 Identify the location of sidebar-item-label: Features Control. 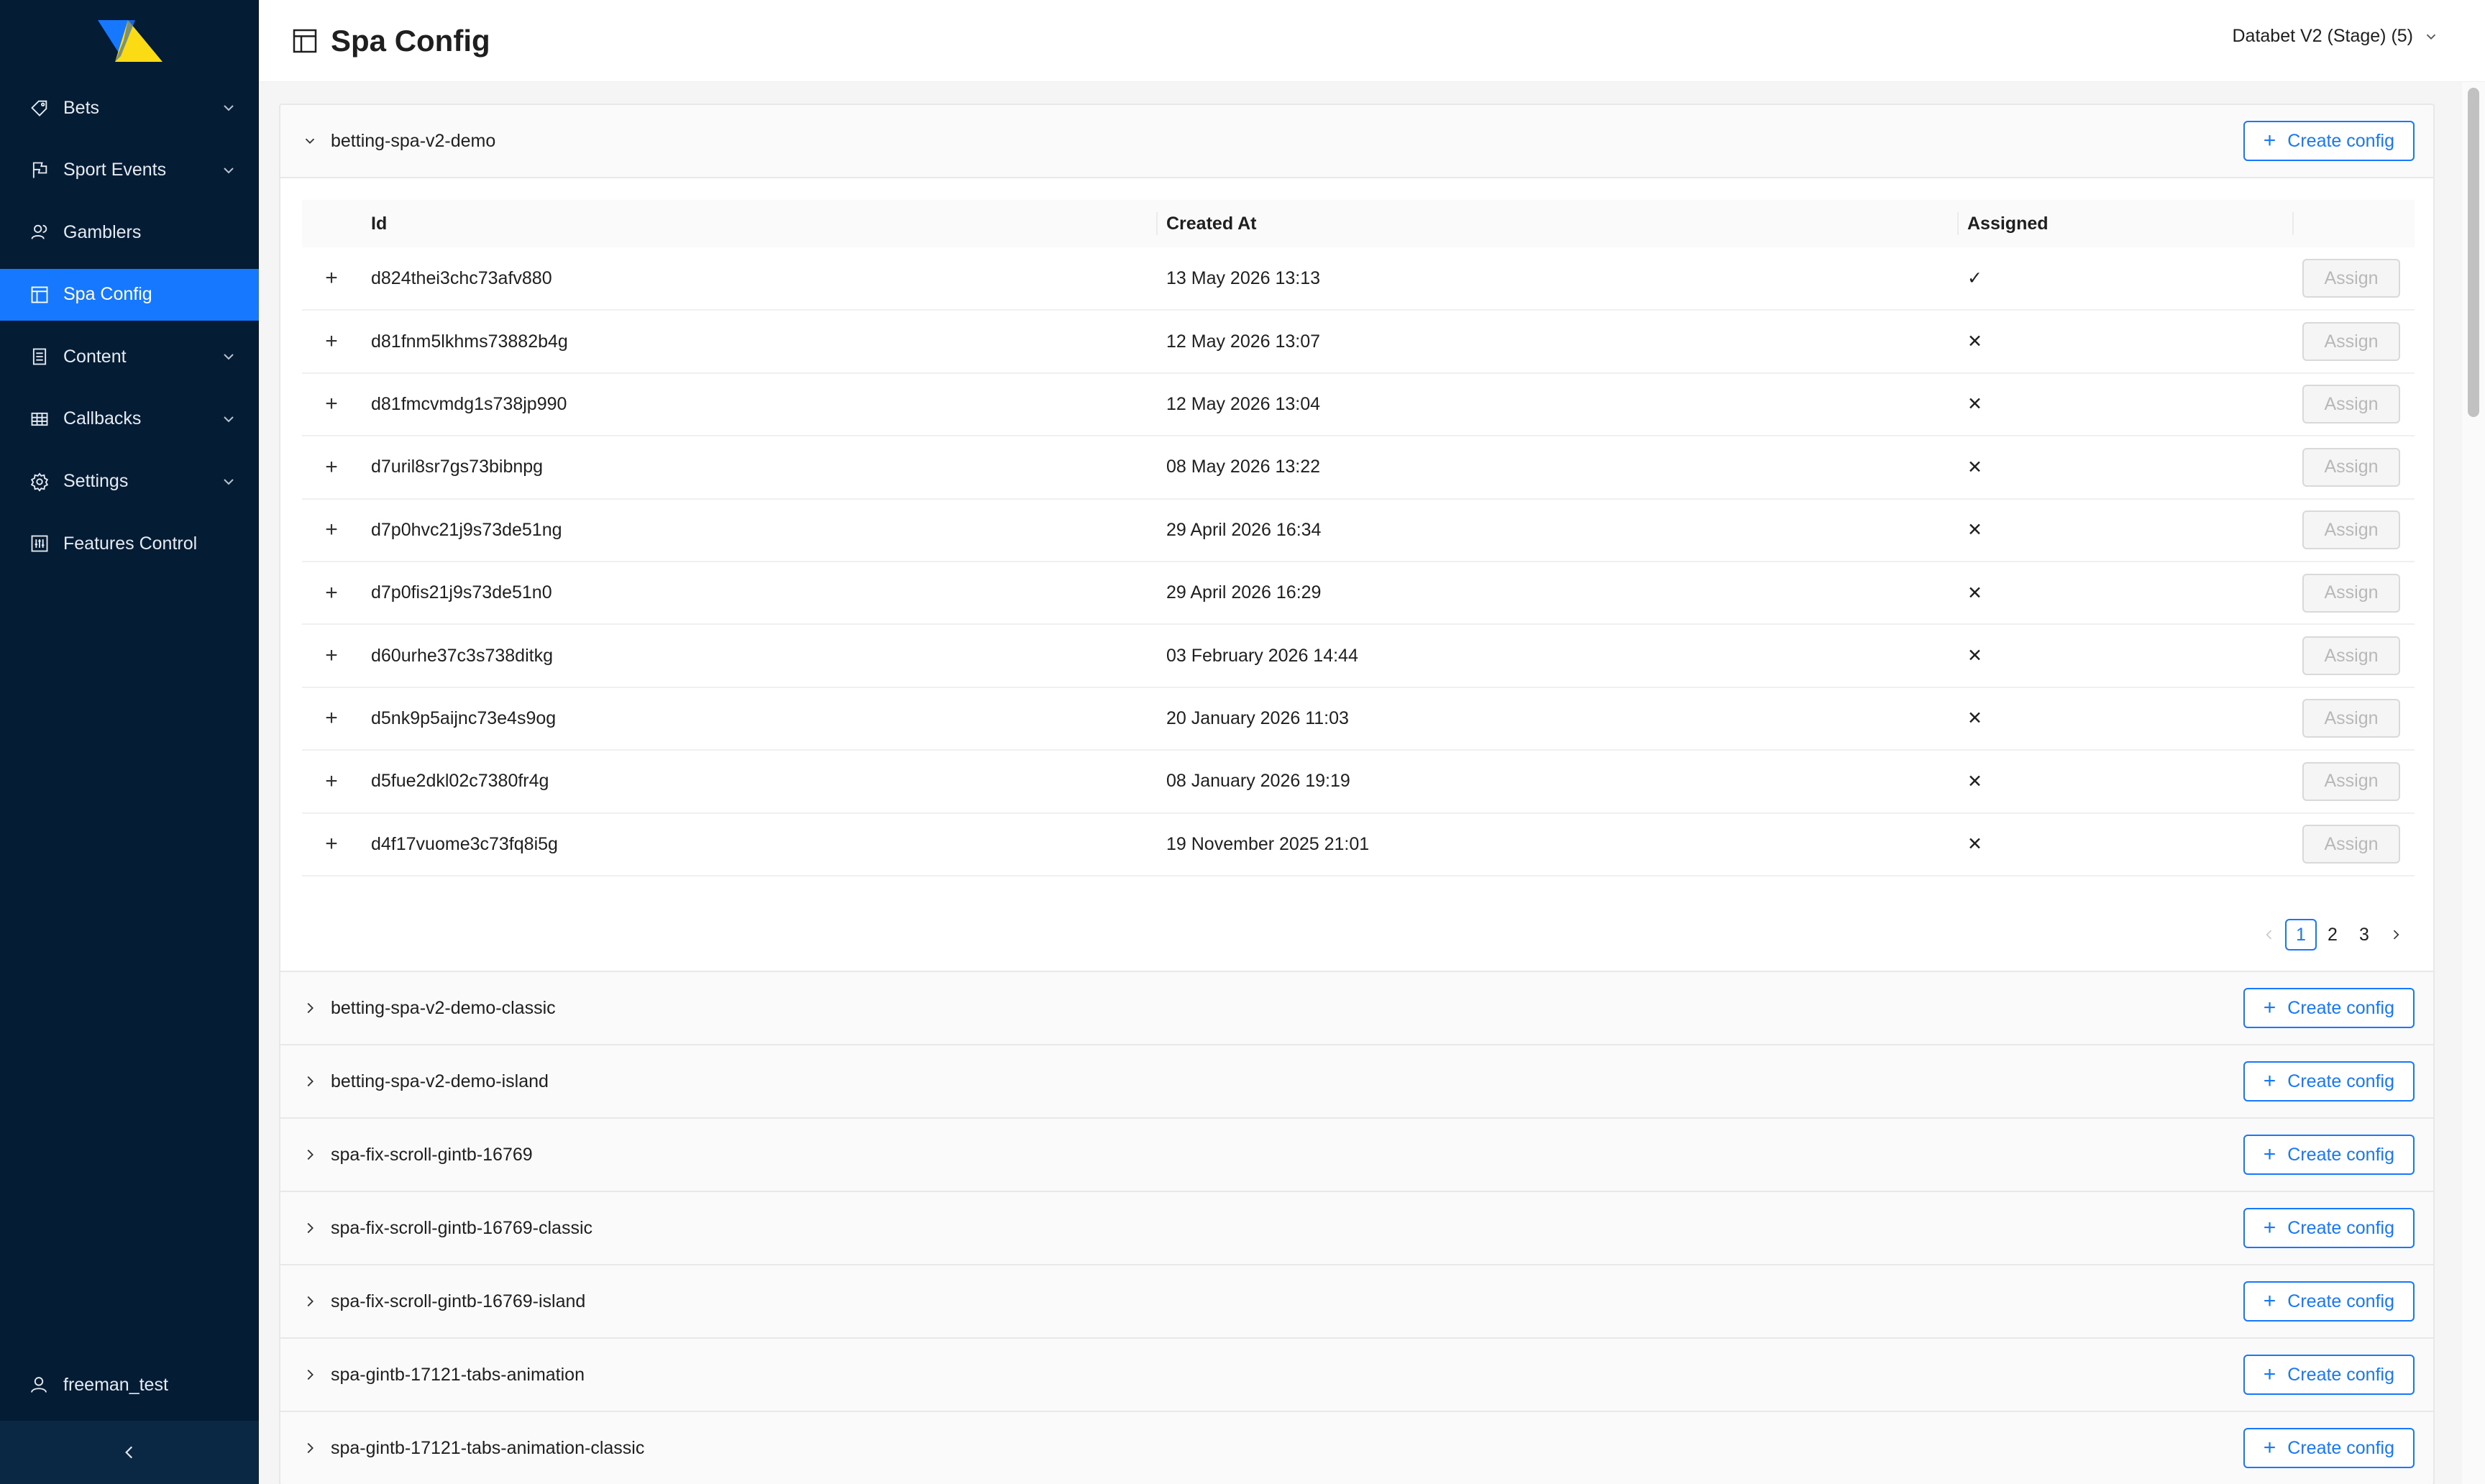
(130, 543).